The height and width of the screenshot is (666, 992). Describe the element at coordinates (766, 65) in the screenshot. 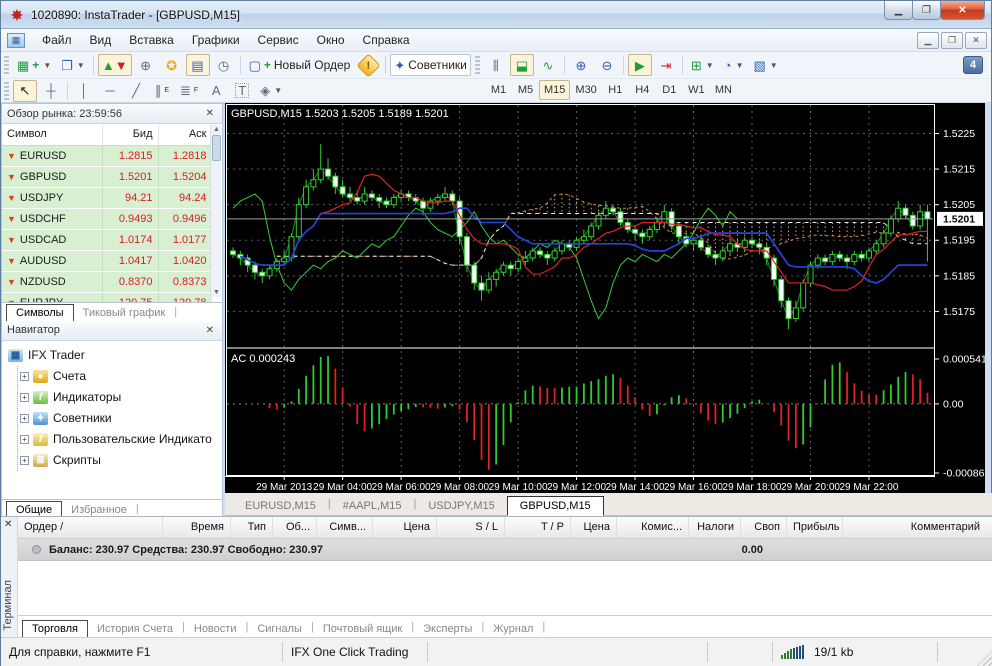

I see `templates-button: ▧ ▼` at that location.